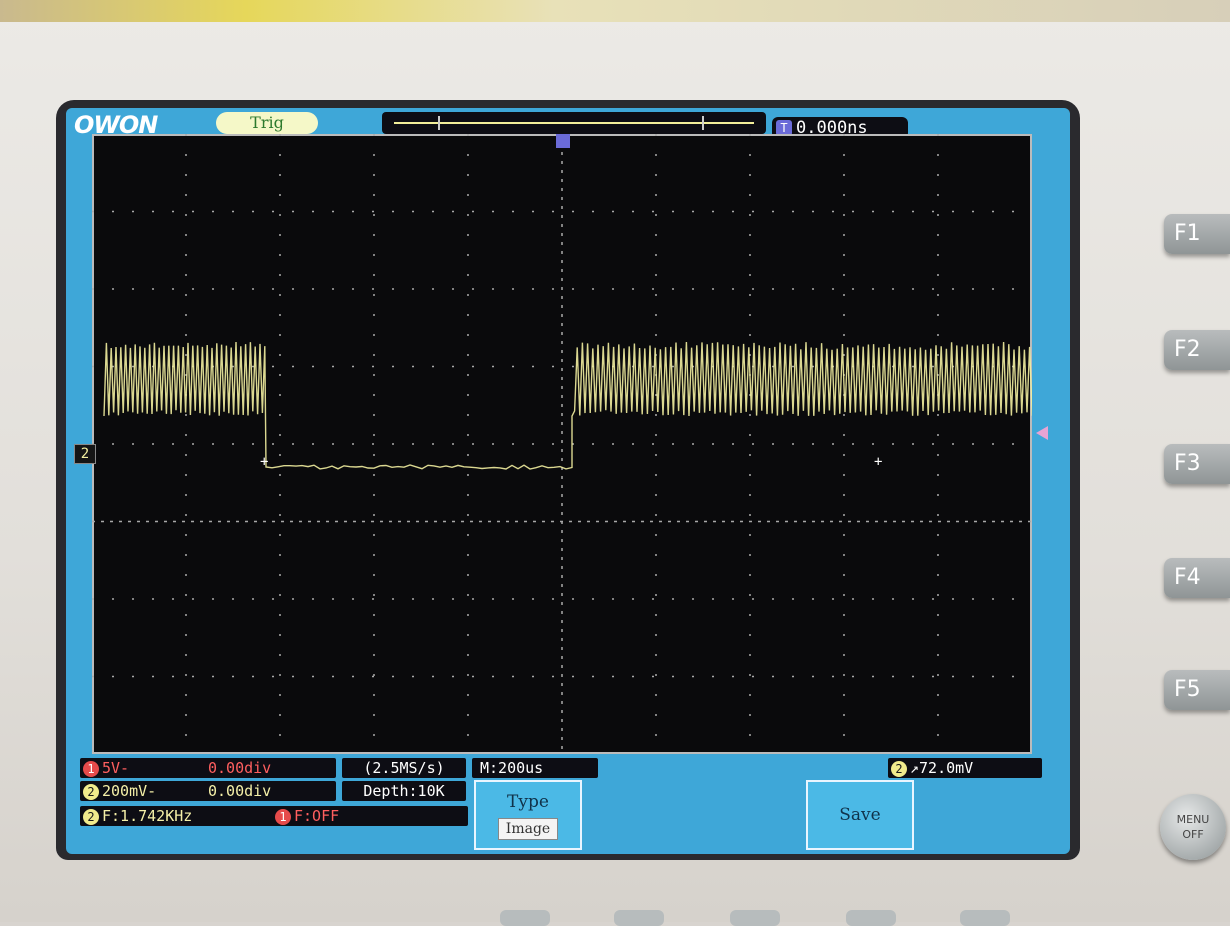  What do you see at coordinates (91, 769) in the screenshot?
I see `ch1-number-icon: 1` at bounding box center [91, 769].